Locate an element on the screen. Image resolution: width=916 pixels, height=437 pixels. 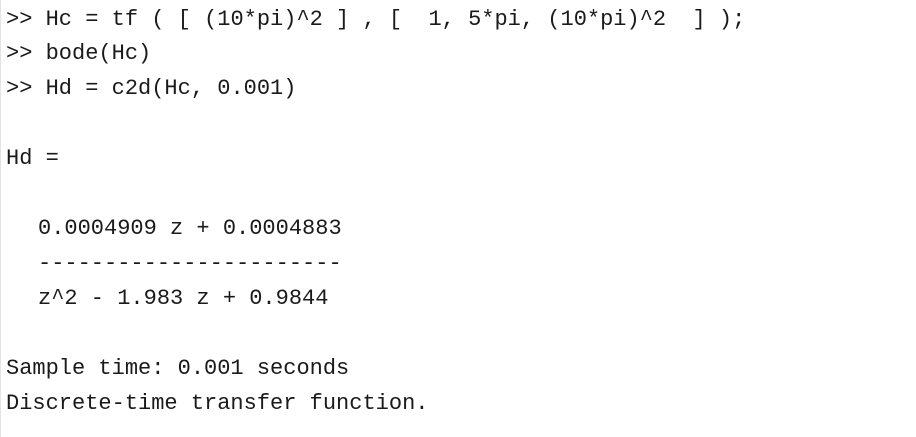
output-variable-header: Hd = is located at coordinates (32, 158).